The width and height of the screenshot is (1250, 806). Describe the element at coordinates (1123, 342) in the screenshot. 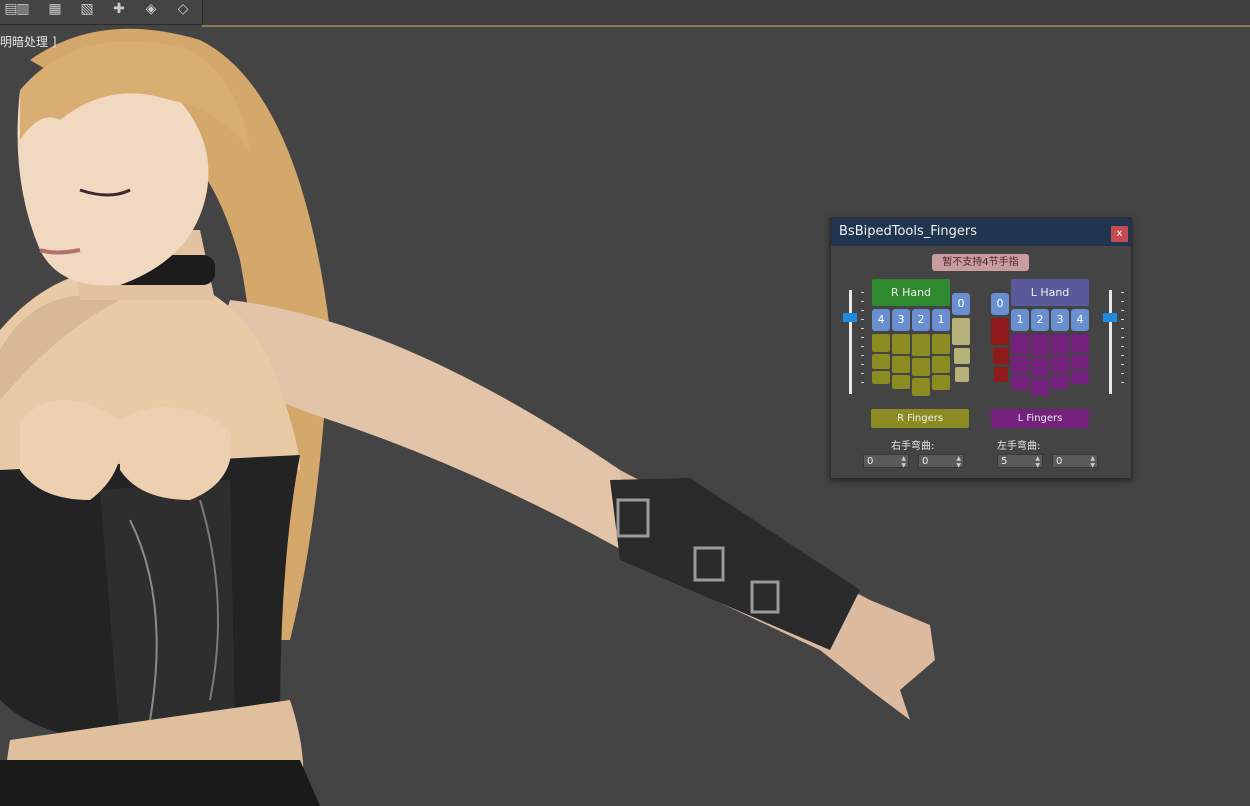

I see `l-hand-slider-ticks` at that location.